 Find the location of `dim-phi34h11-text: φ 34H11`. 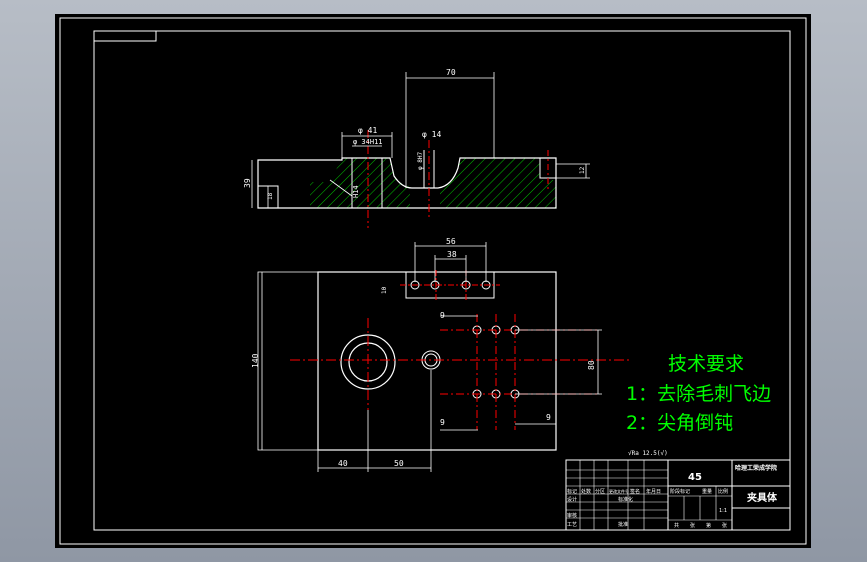

dim-phi34h11-text: φ 34H11 is located at coordinates (368, 142).